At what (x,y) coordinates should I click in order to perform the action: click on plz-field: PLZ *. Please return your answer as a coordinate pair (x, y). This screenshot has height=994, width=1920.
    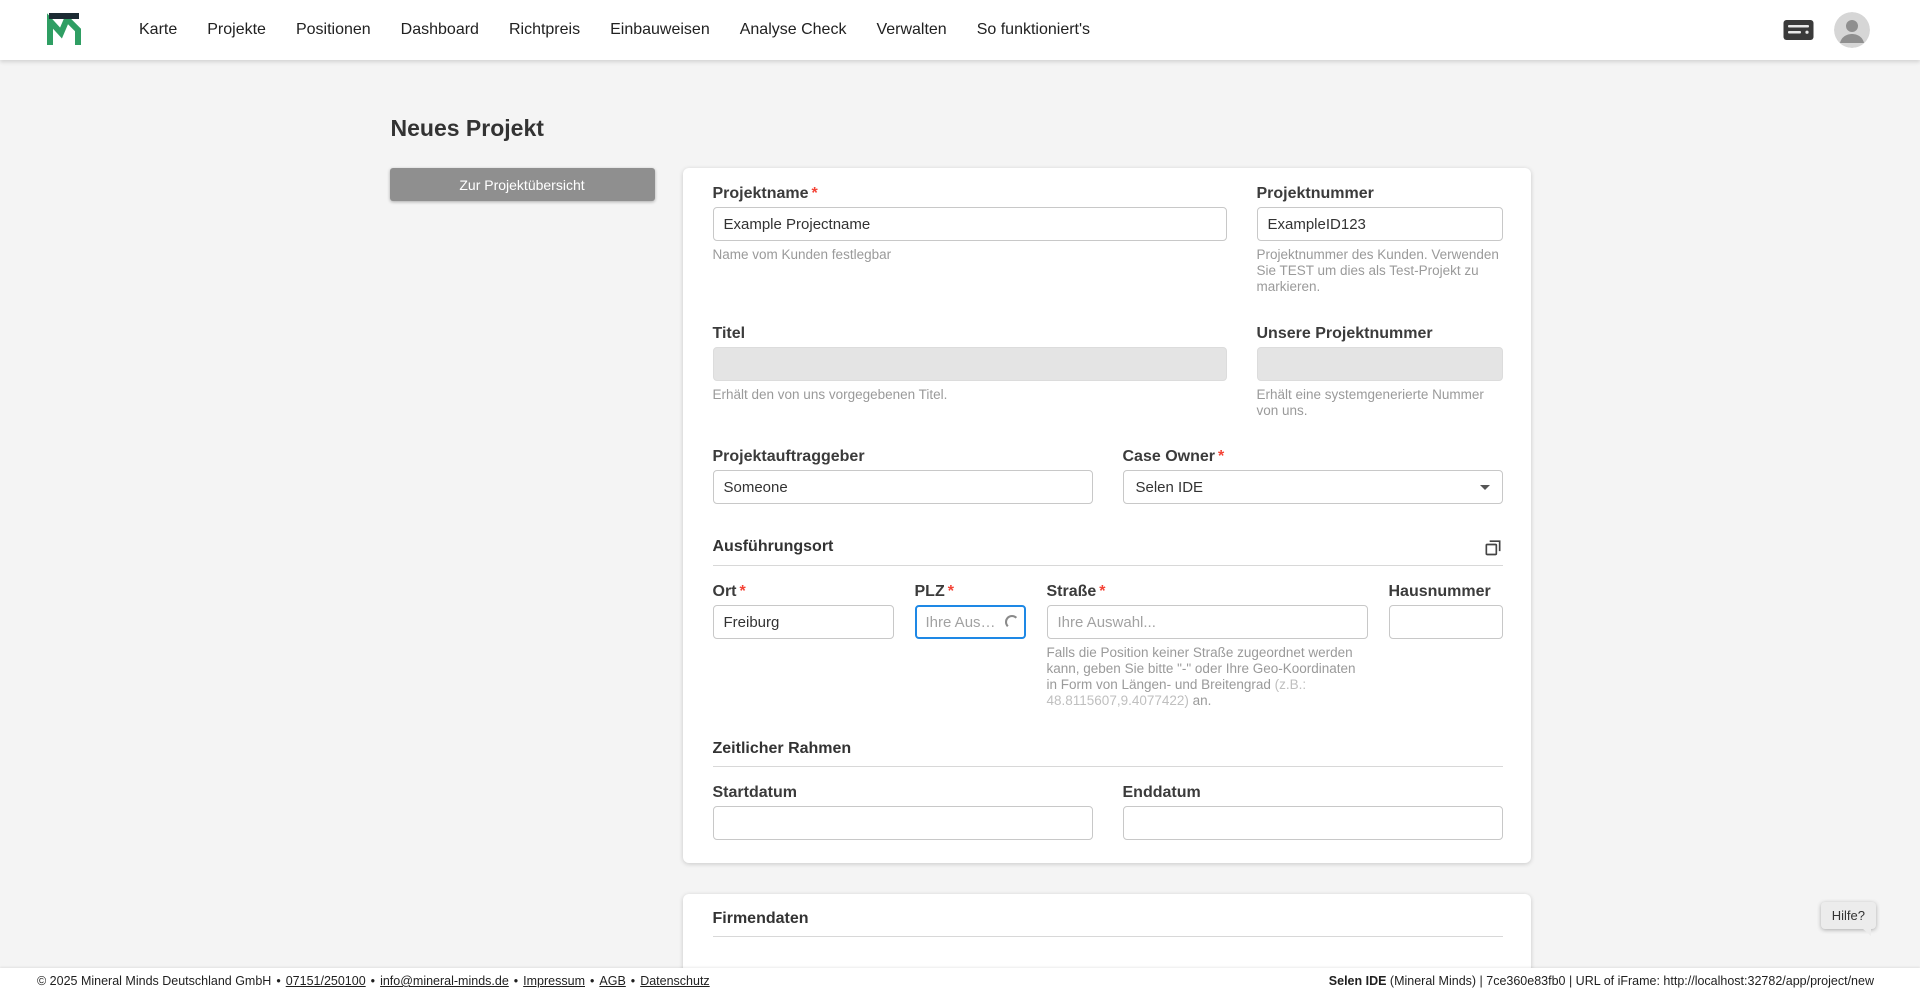
    Looking at the image, I should click on (970, 645).